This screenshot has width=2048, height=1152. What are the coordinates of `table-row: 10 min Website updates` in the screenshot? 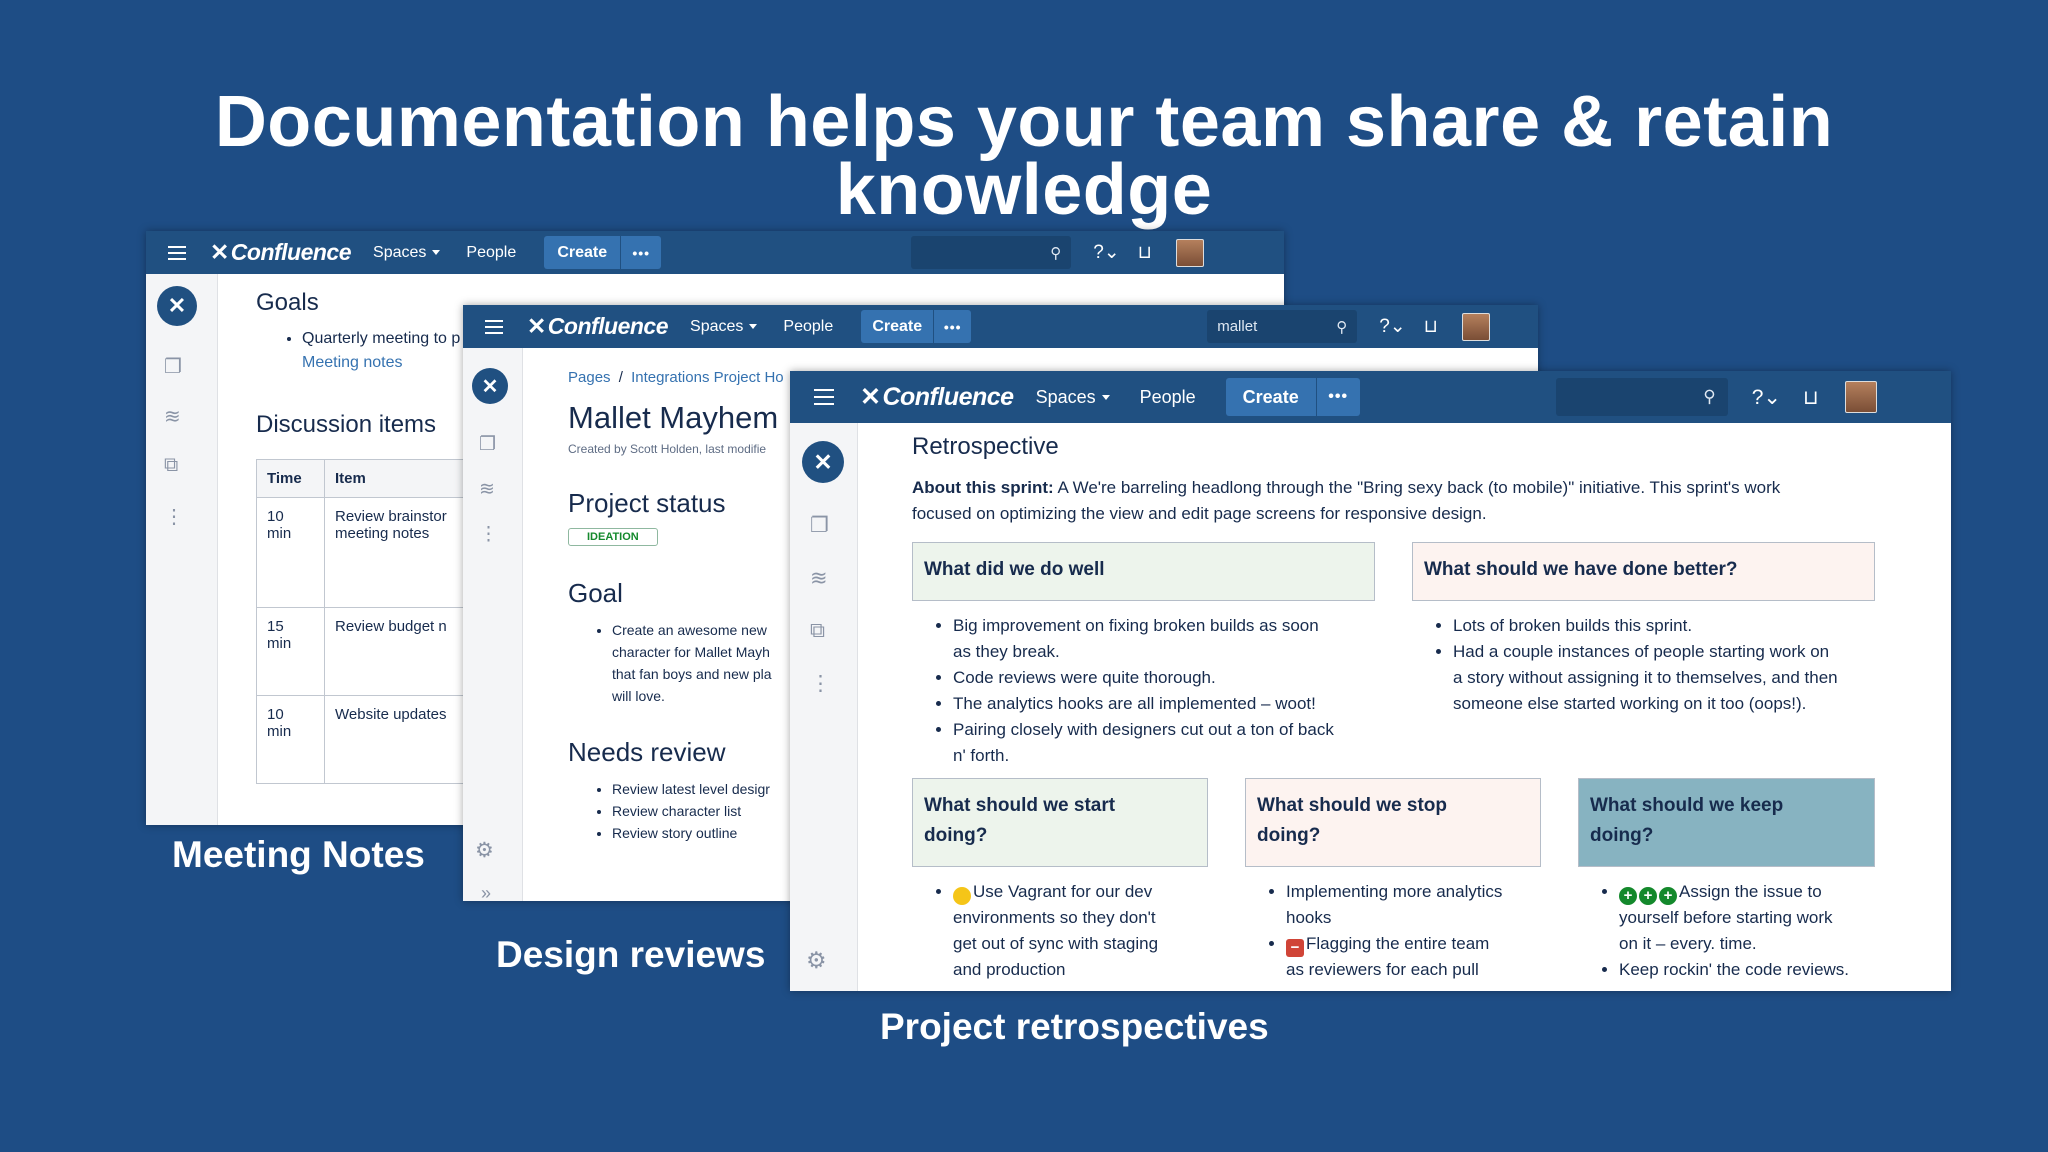 It's located at (370, 739).